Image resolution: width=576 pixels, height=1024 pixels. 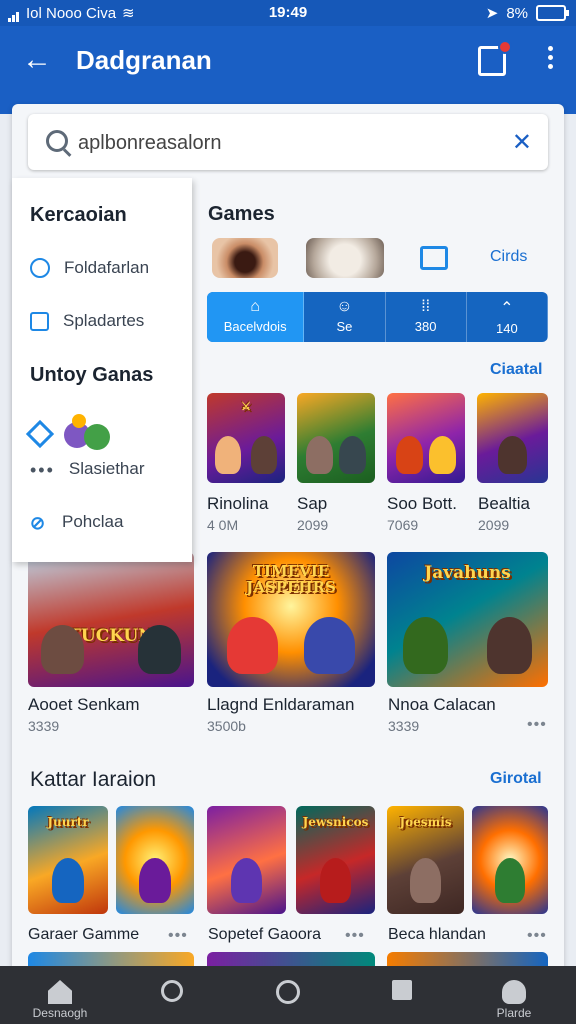 I want to click on game-meta: 4 0M, so click(x=223, y=525).